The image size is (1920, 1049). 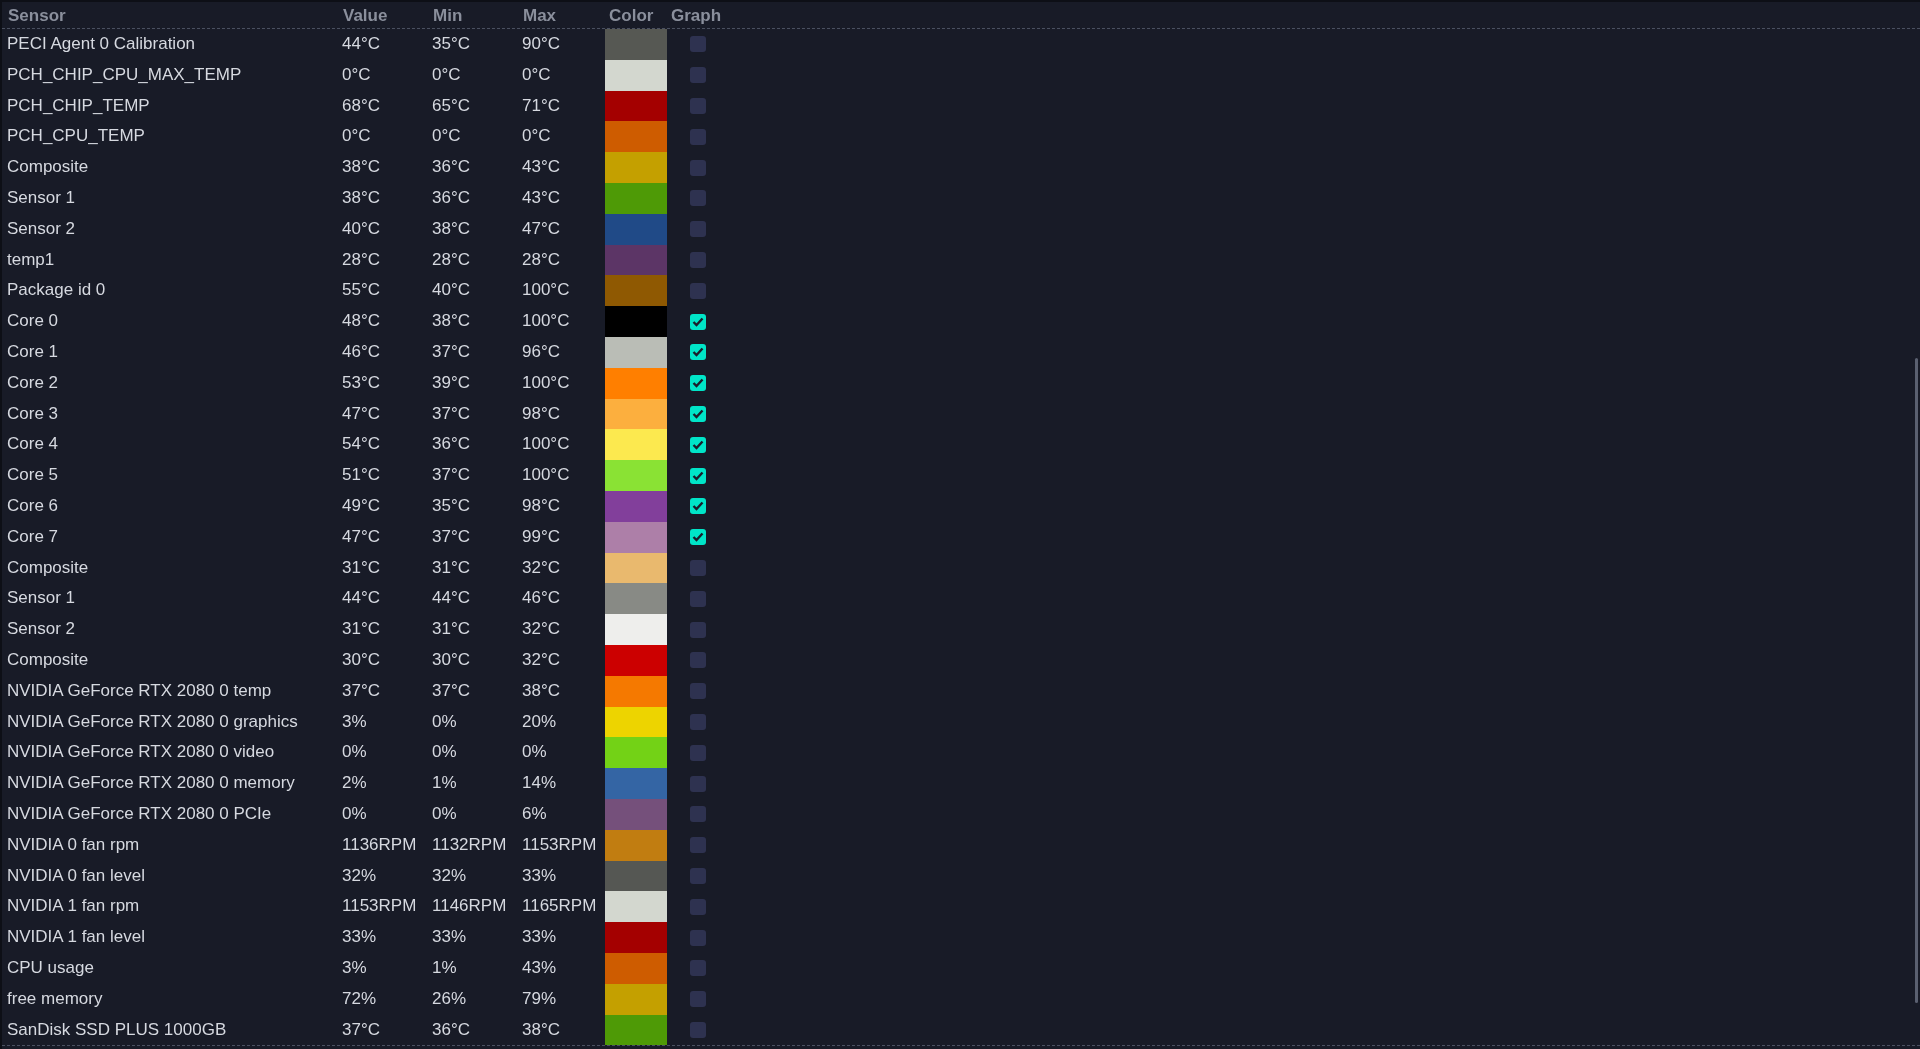 I want to click on sensor-name: Core 5, so click(x=33, y=475).